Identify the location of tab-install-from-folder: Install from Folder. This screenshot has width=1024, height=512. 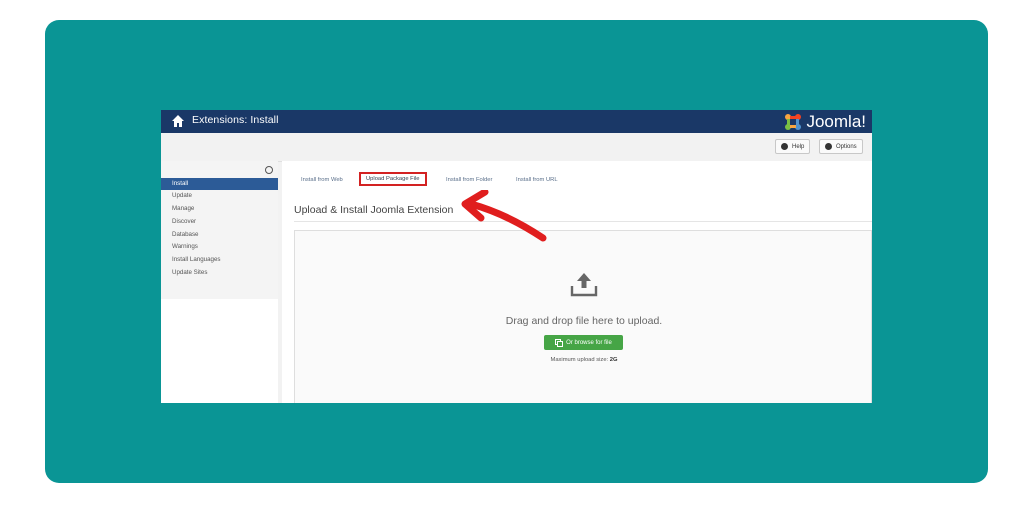
(469, 180).